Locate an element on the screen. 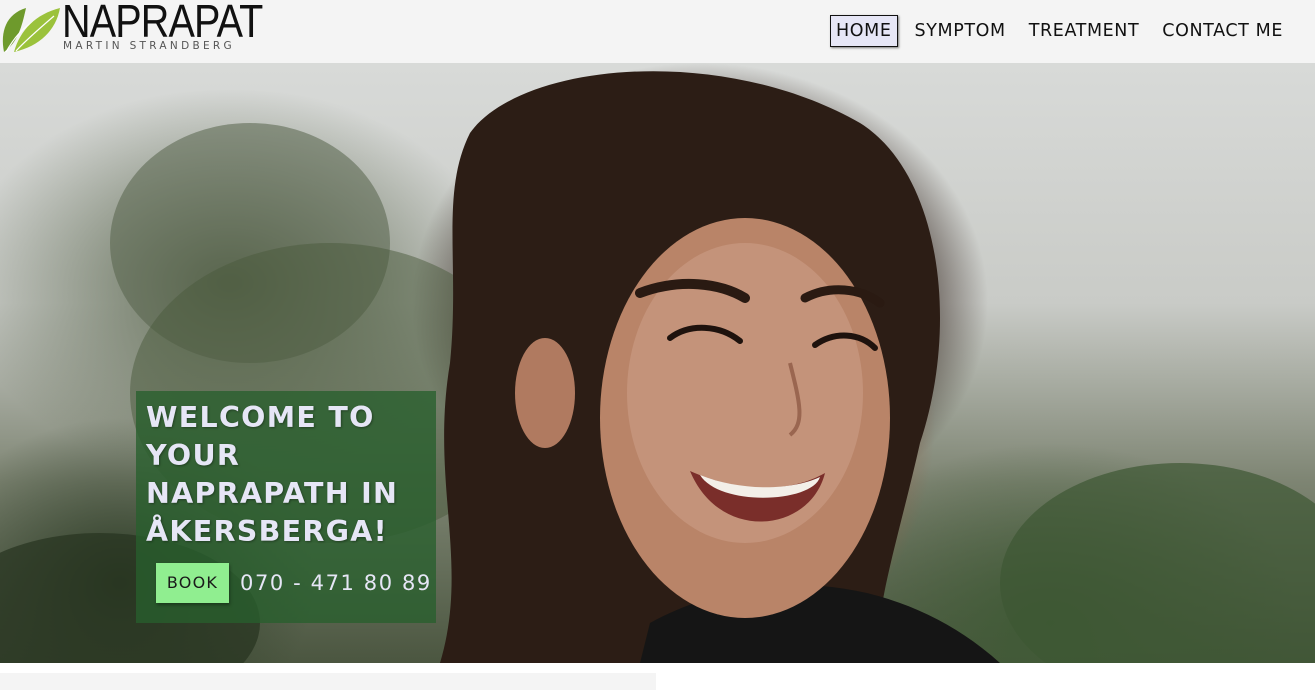 The image size is (1315, 690). main-nav: HOME SYMPTOM TREATMENT CONTACT ME is located at coordinates (1054, 30).